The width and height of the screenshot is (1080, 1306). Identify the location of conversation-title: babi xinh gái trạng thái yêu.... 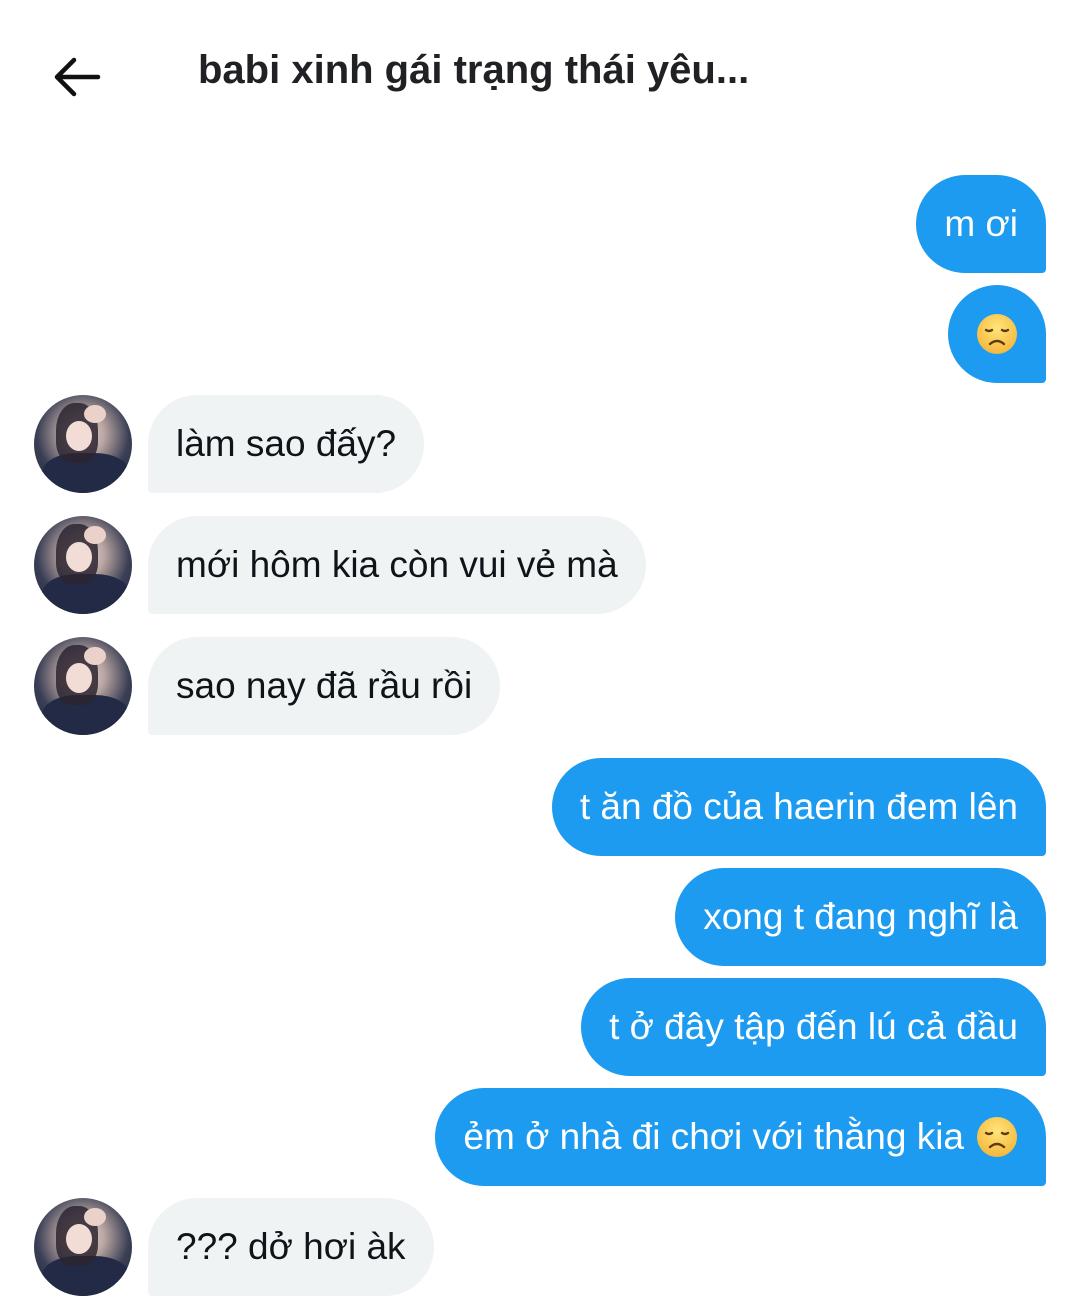
(473, 70).